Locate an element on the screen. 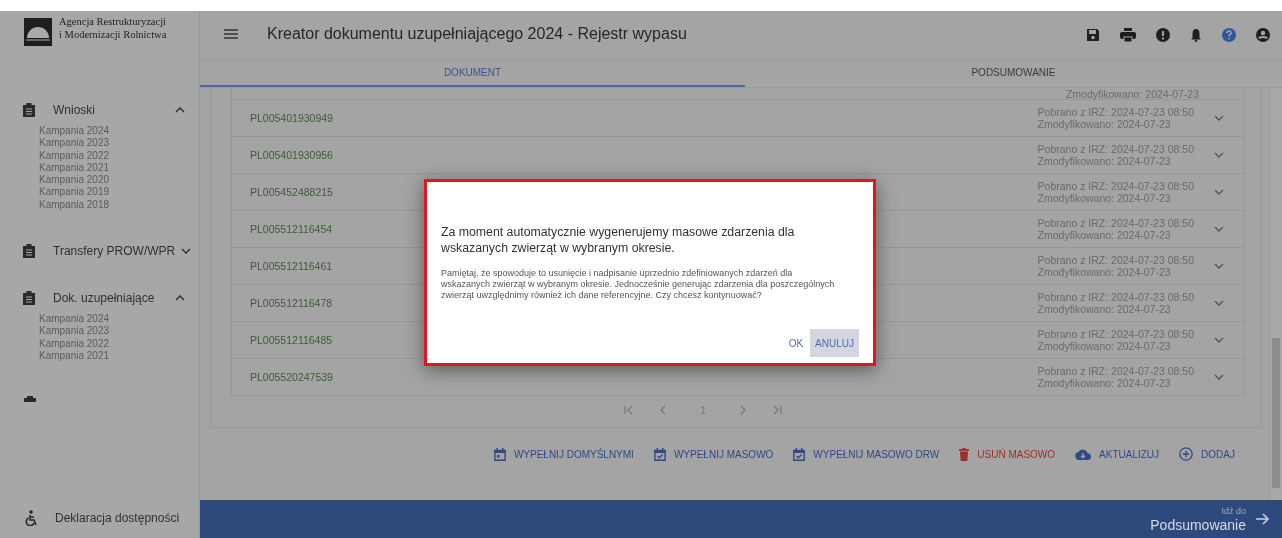  add-icon is located at coordinates (1186, 454).